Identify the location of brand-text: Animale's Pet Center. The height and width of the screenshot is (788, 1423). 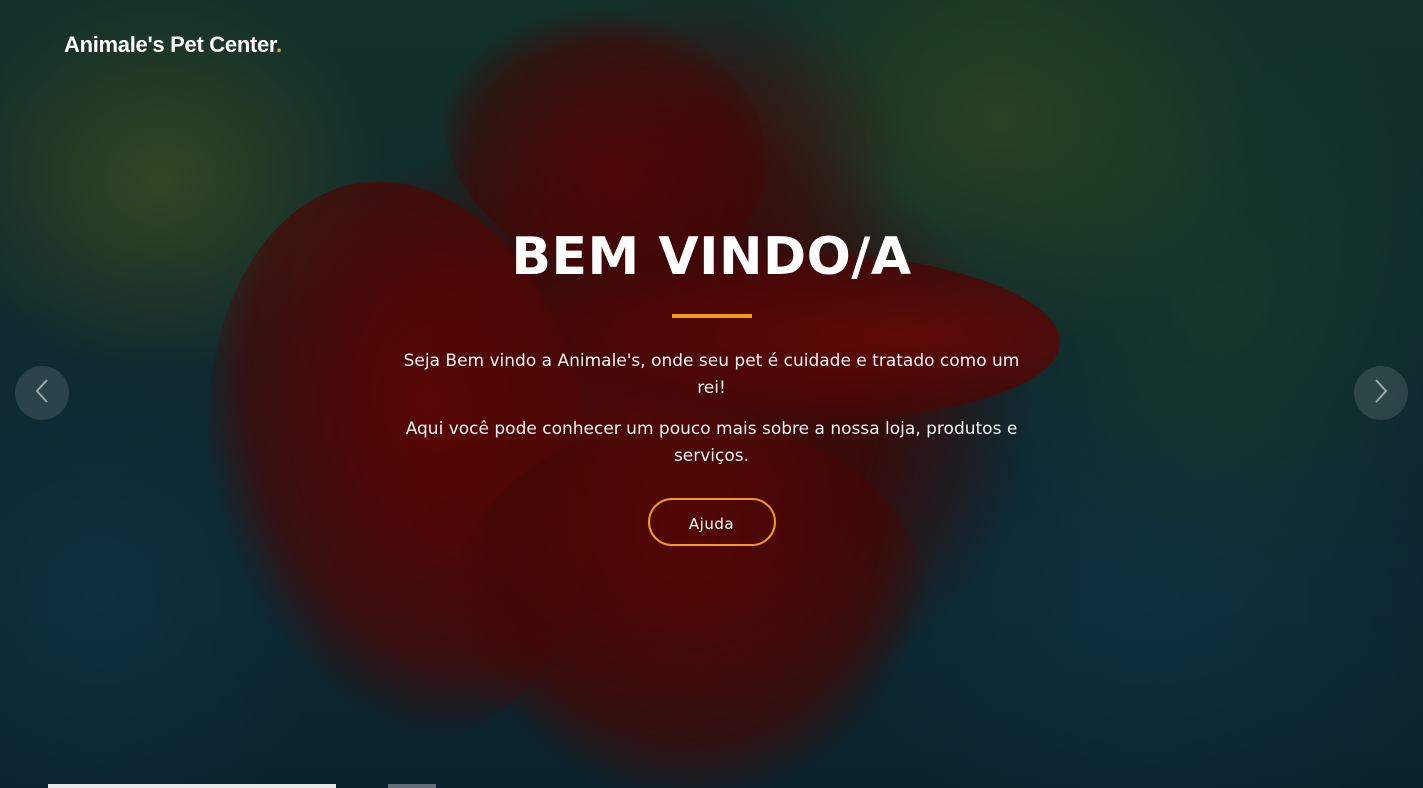
(170, 44).